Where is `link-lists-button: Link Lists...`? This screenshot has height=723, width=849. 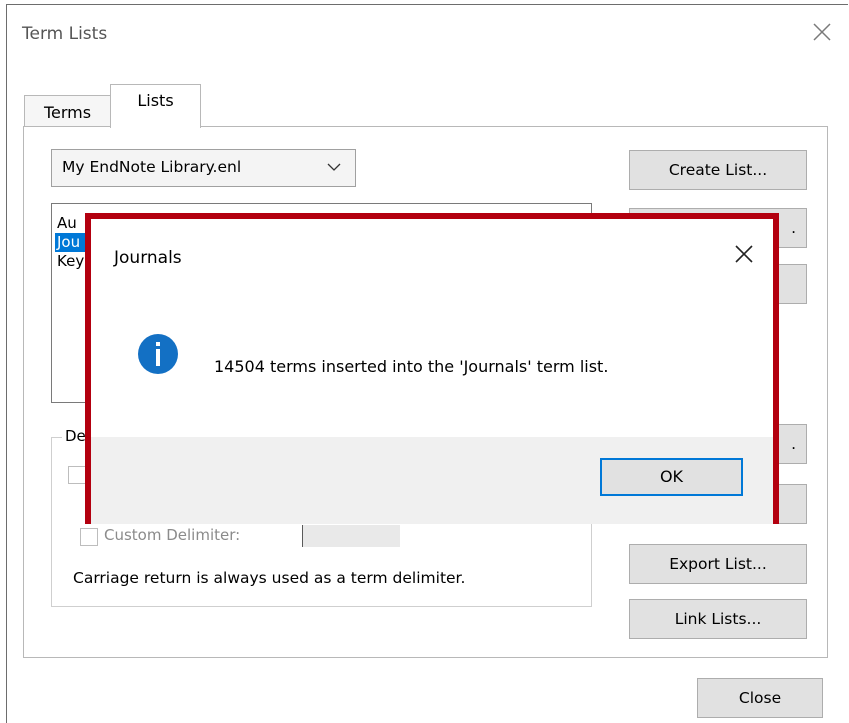
link-lists-button: Link Lists... is located at coordinates (718, 619).